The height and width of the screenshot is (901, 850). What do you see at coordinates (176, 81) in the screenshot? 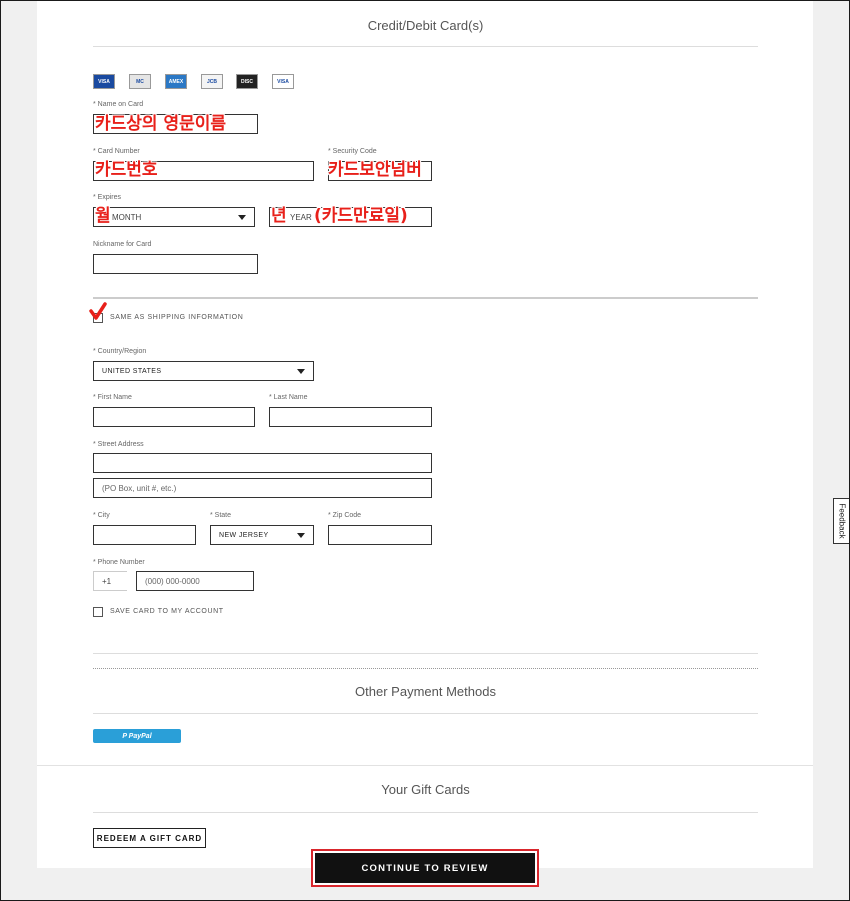
I see `amex-card-icon: AMEX` at bounding box center [176, 81].